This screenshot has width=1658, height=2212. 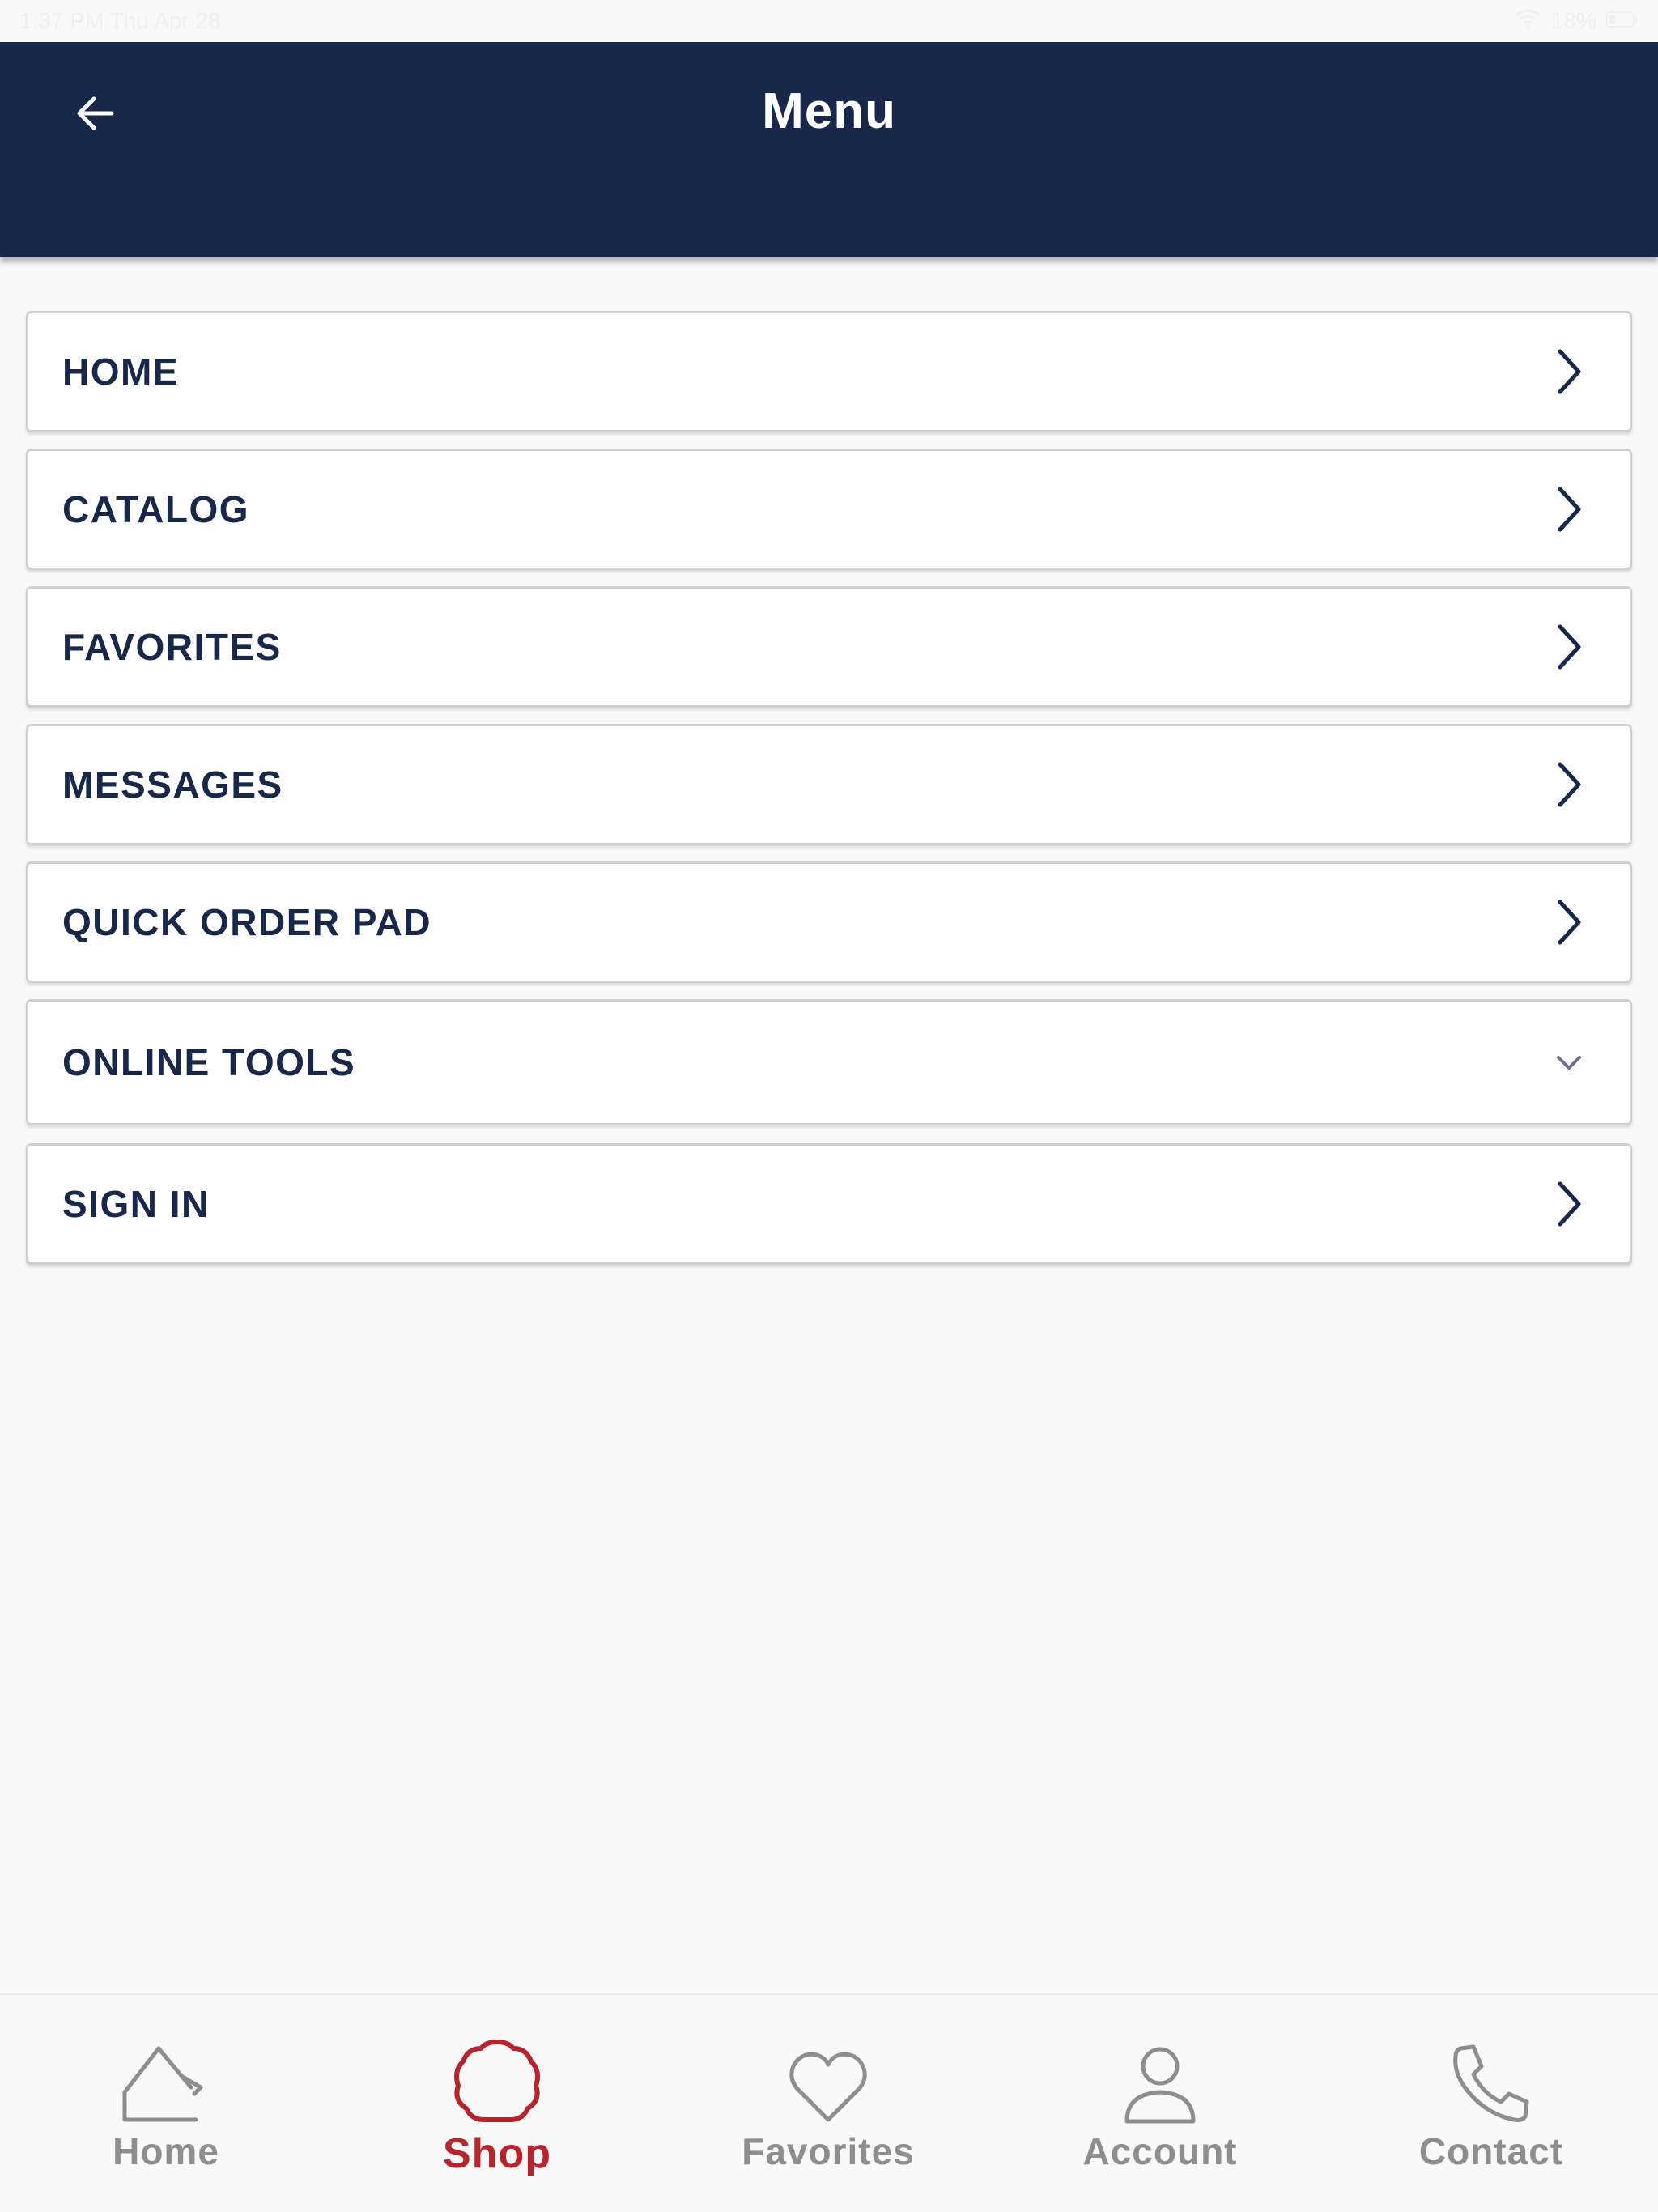 What do you see at coordinates (1569, 1062) in the screenshot?
I see `chevron-down-icon` at bounding box center [1569, 1062].